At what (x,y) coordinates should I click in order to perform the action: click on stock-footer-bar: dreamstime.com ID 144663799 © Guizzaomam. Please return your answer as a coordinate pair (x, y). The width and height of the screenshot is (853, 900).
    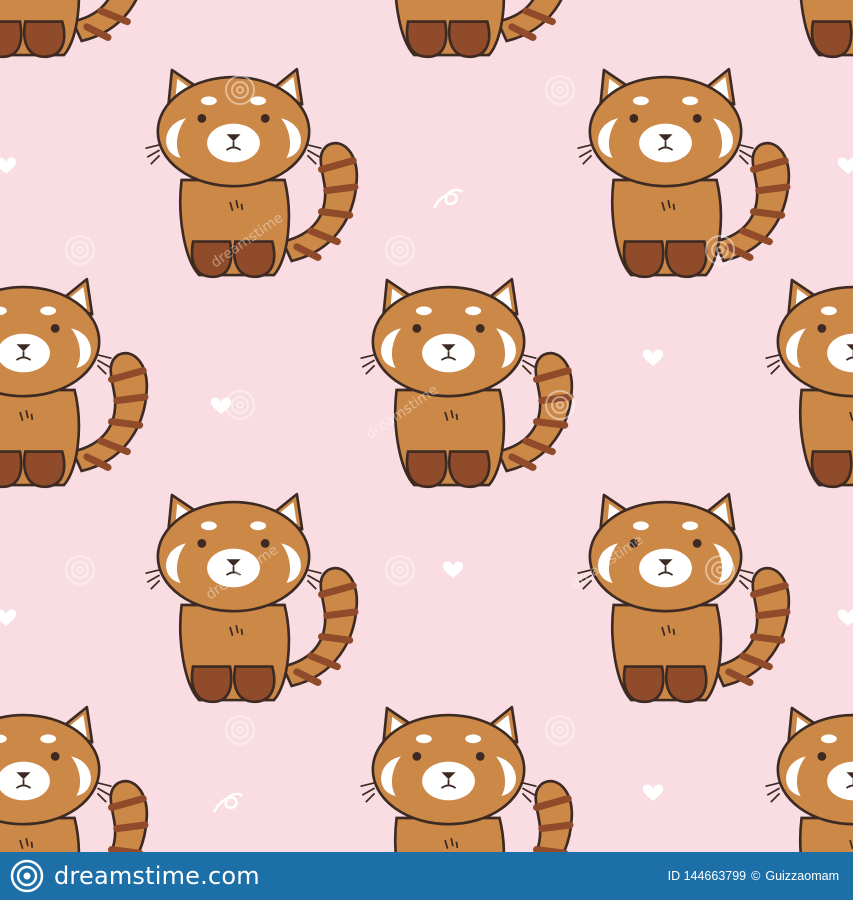
    Looking at the image, I should click on (426, 876).